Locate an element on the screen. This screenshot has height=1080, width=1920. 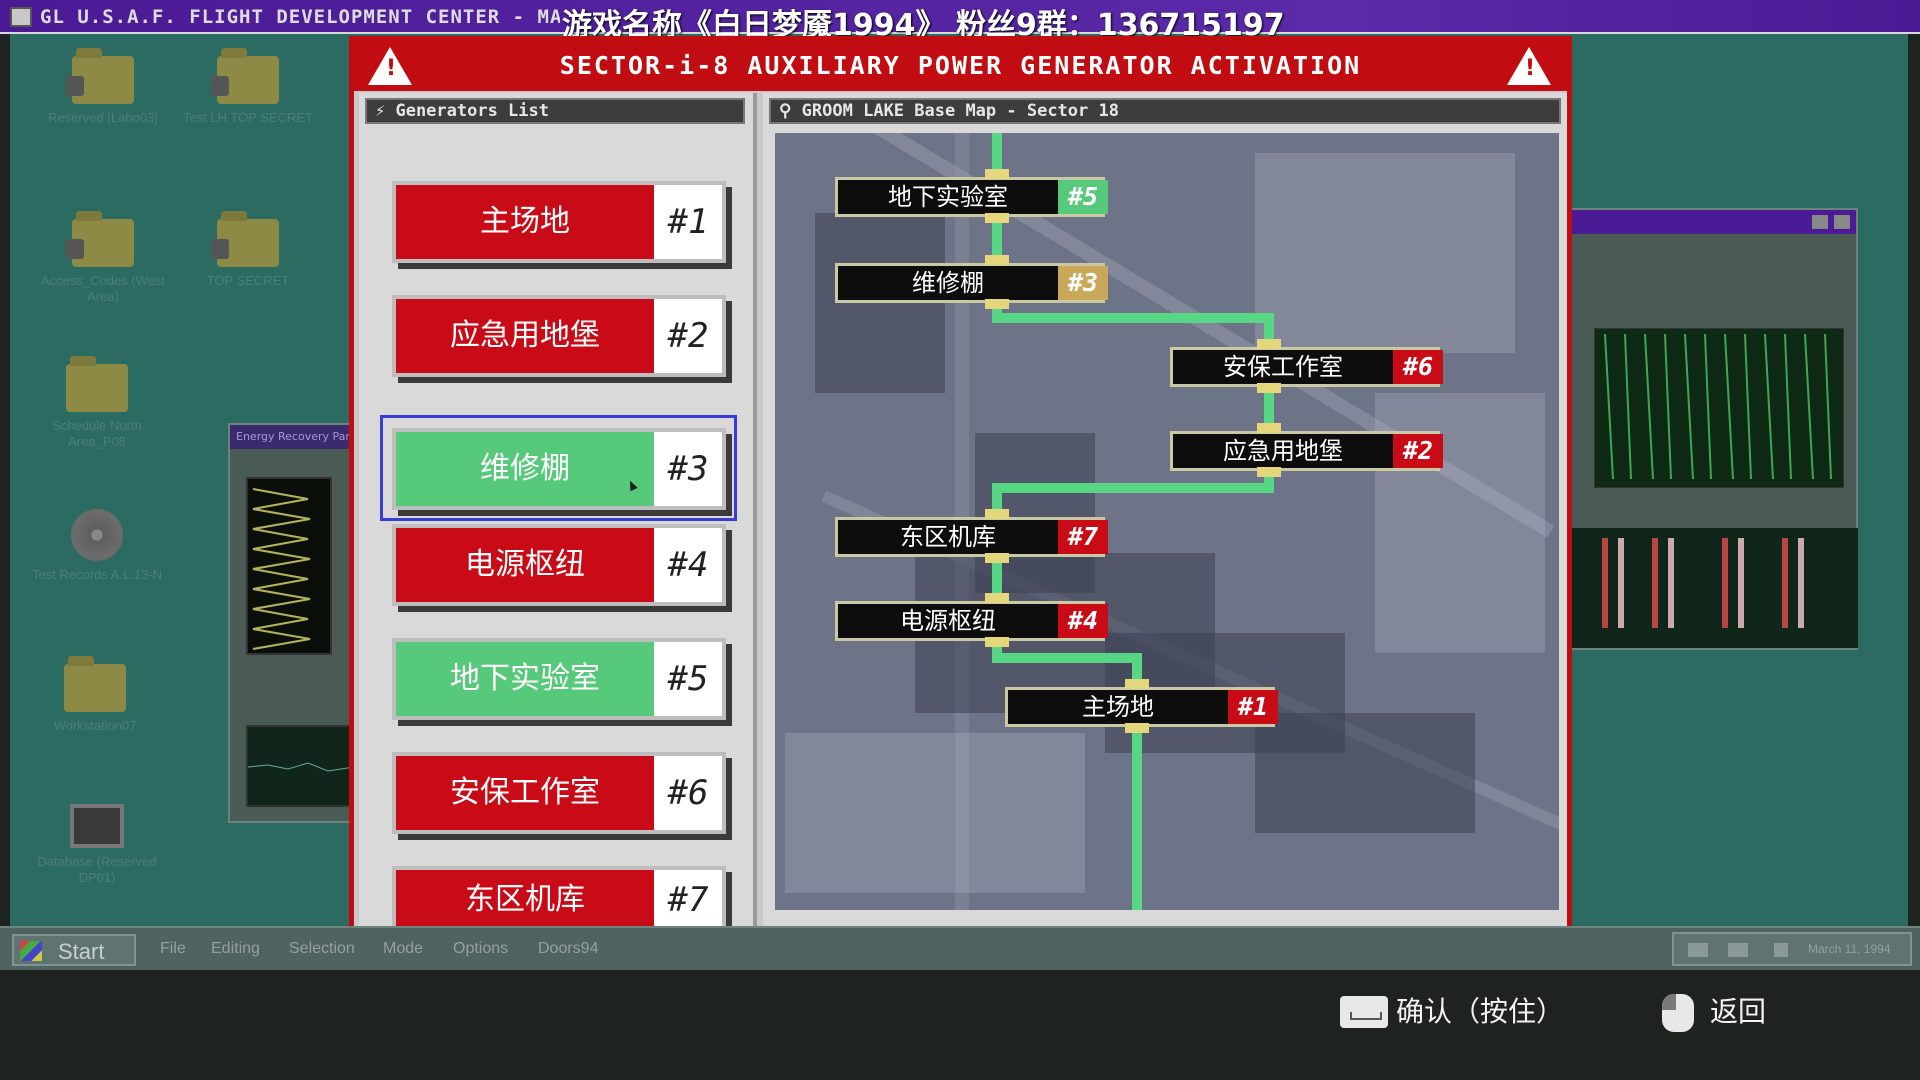
map-node-1: 主场地 #1 is located at coordinates (1141, 707).